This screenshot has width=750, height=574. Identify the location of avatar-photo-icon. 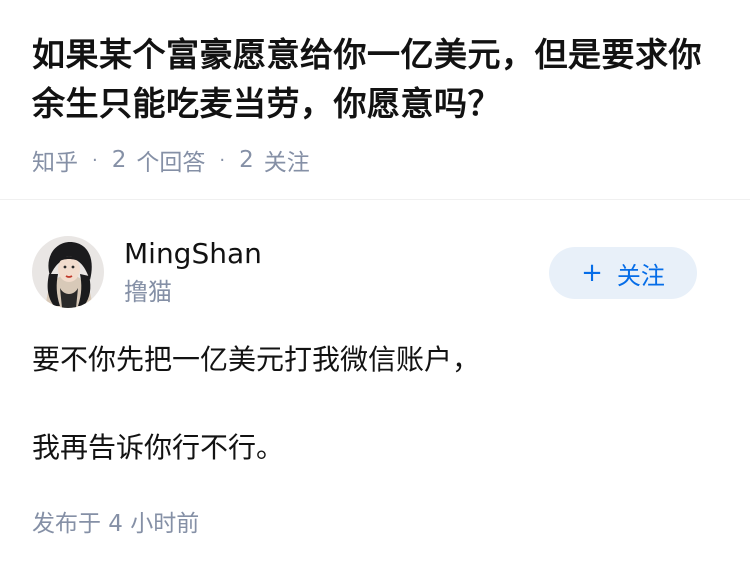
(68, 272).